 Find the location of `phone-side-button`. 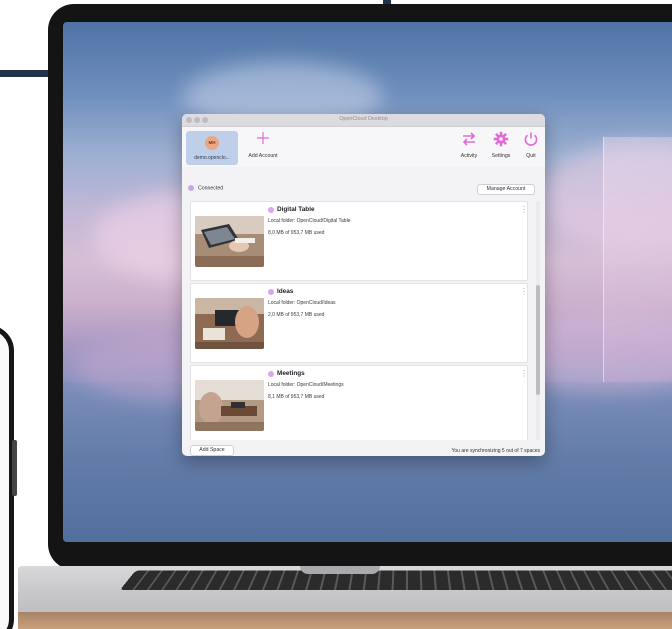

phone-side-button is located at coordinates (14, 468).